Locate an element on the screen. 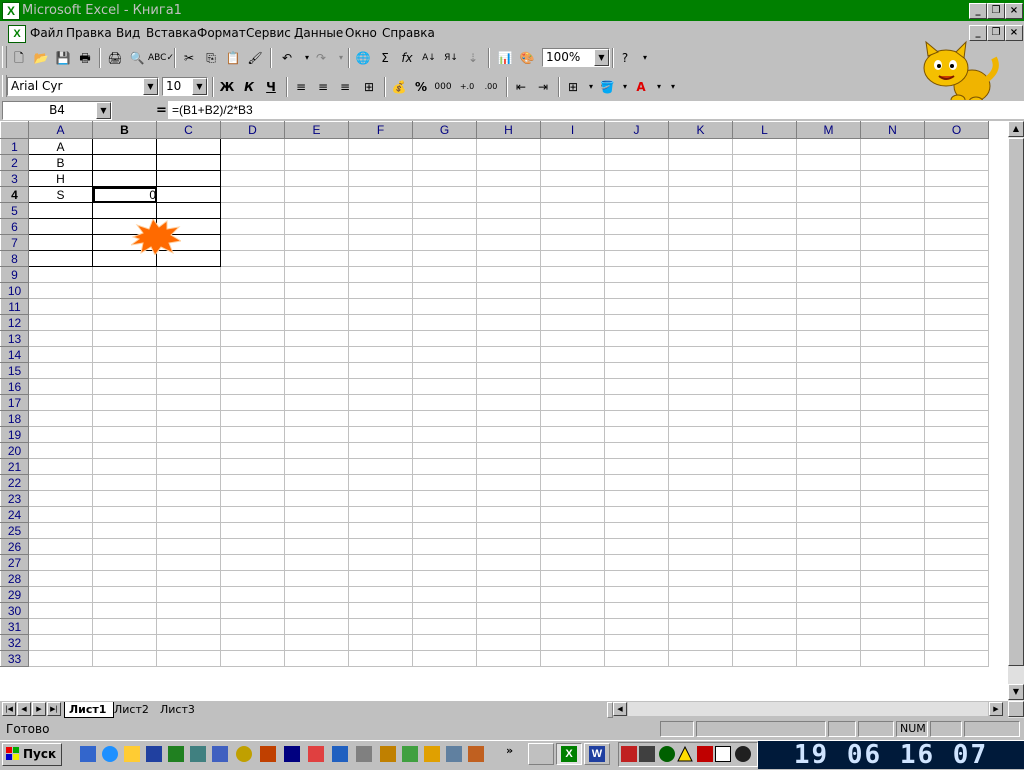  align-left-icon: ≡ is located at coordinates (301, 87).